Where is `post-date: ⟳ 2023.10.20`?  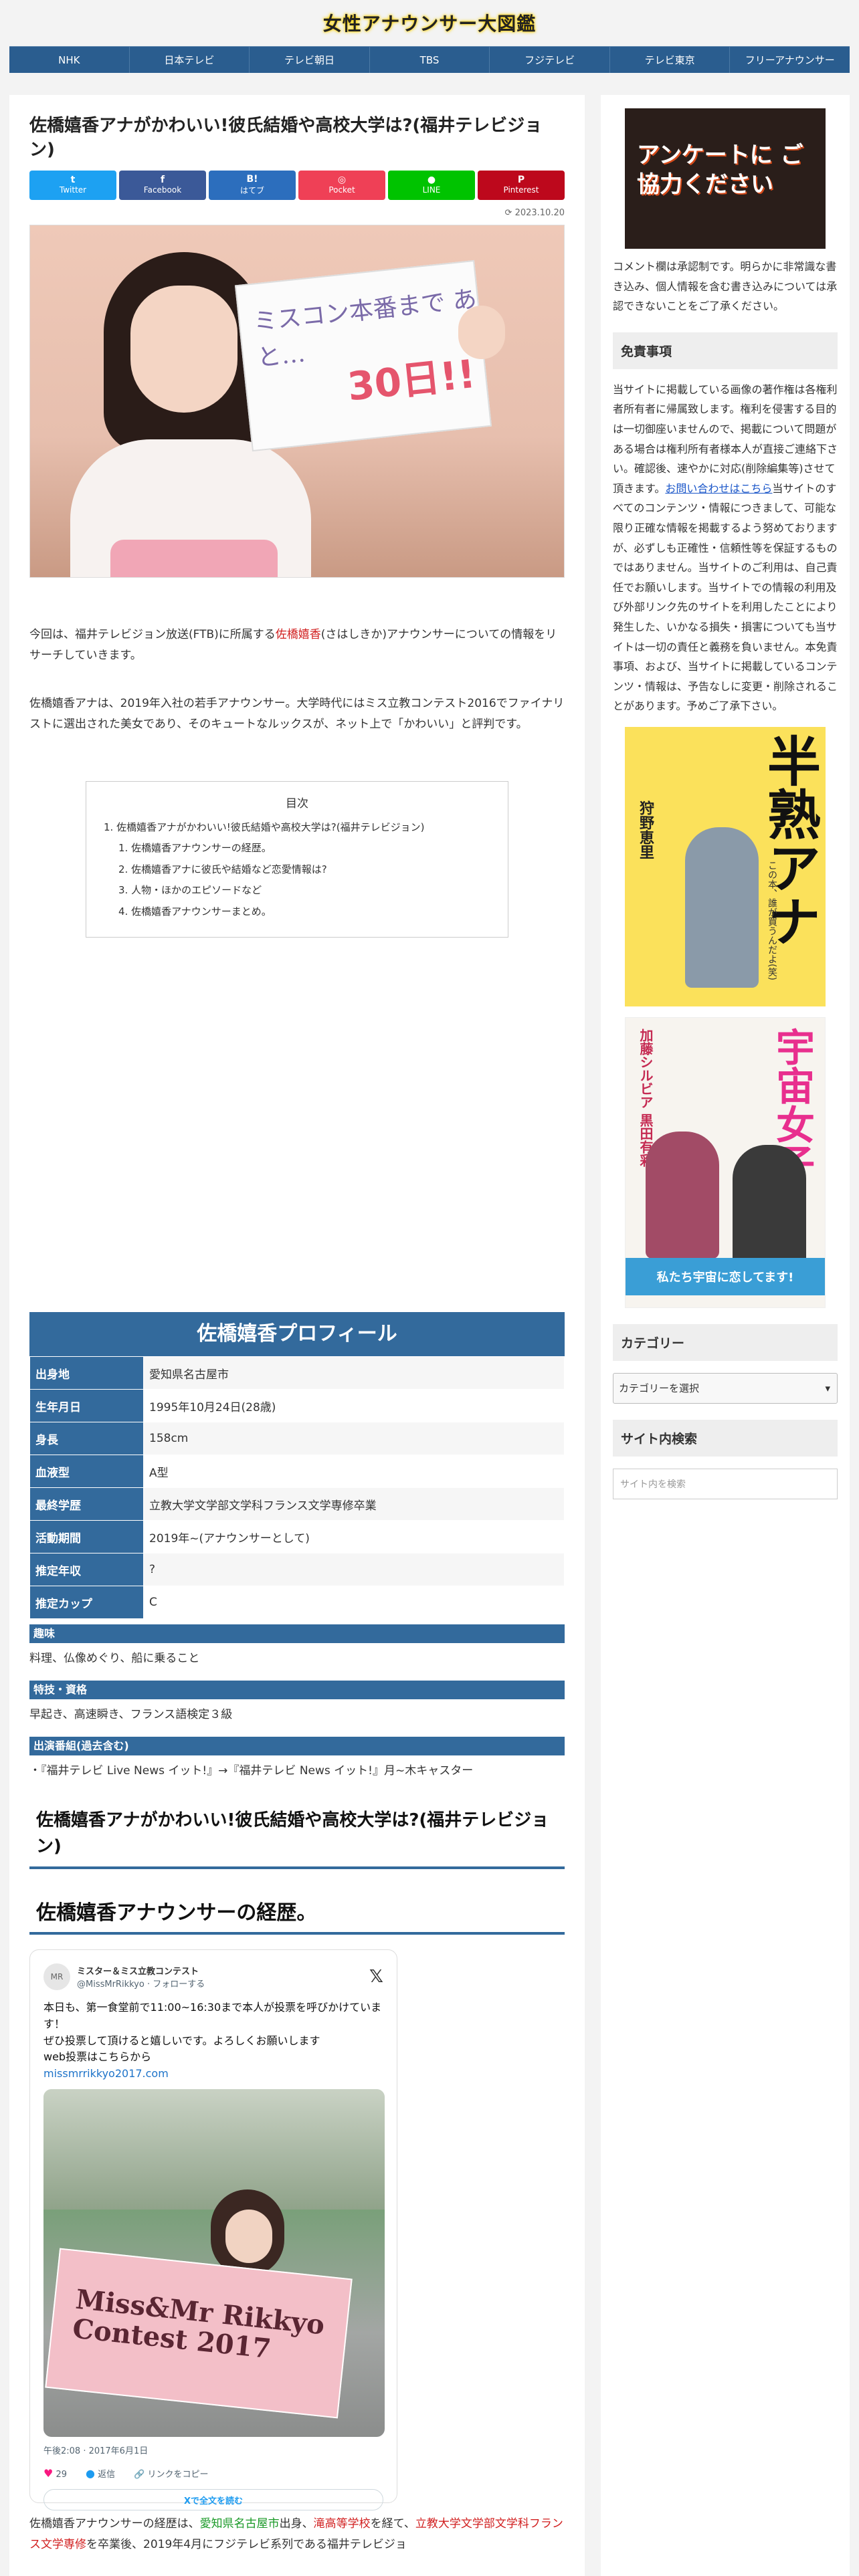
post-date: ⟳ 2023.10.20 is located at coordinates (534, 212).